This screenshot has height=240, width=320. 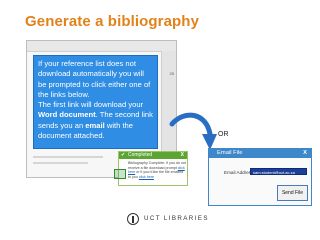 What do you see at coordinates (156, 174) in the screenshot?
I see `message-text: or if you'd like the file emailed to you` at bounding box center [156, 174].